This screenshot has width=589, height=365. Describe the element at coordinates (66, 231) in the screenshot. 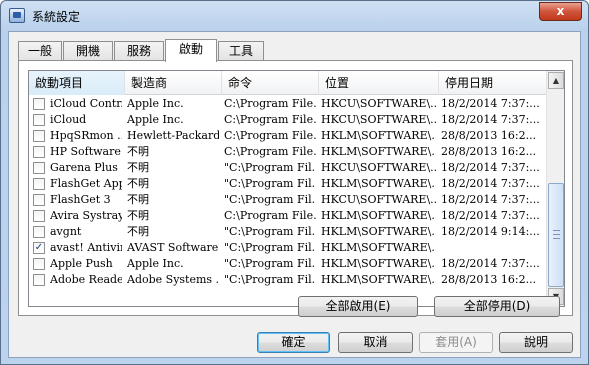

I see `startup-item-name: avgnt` at that location.